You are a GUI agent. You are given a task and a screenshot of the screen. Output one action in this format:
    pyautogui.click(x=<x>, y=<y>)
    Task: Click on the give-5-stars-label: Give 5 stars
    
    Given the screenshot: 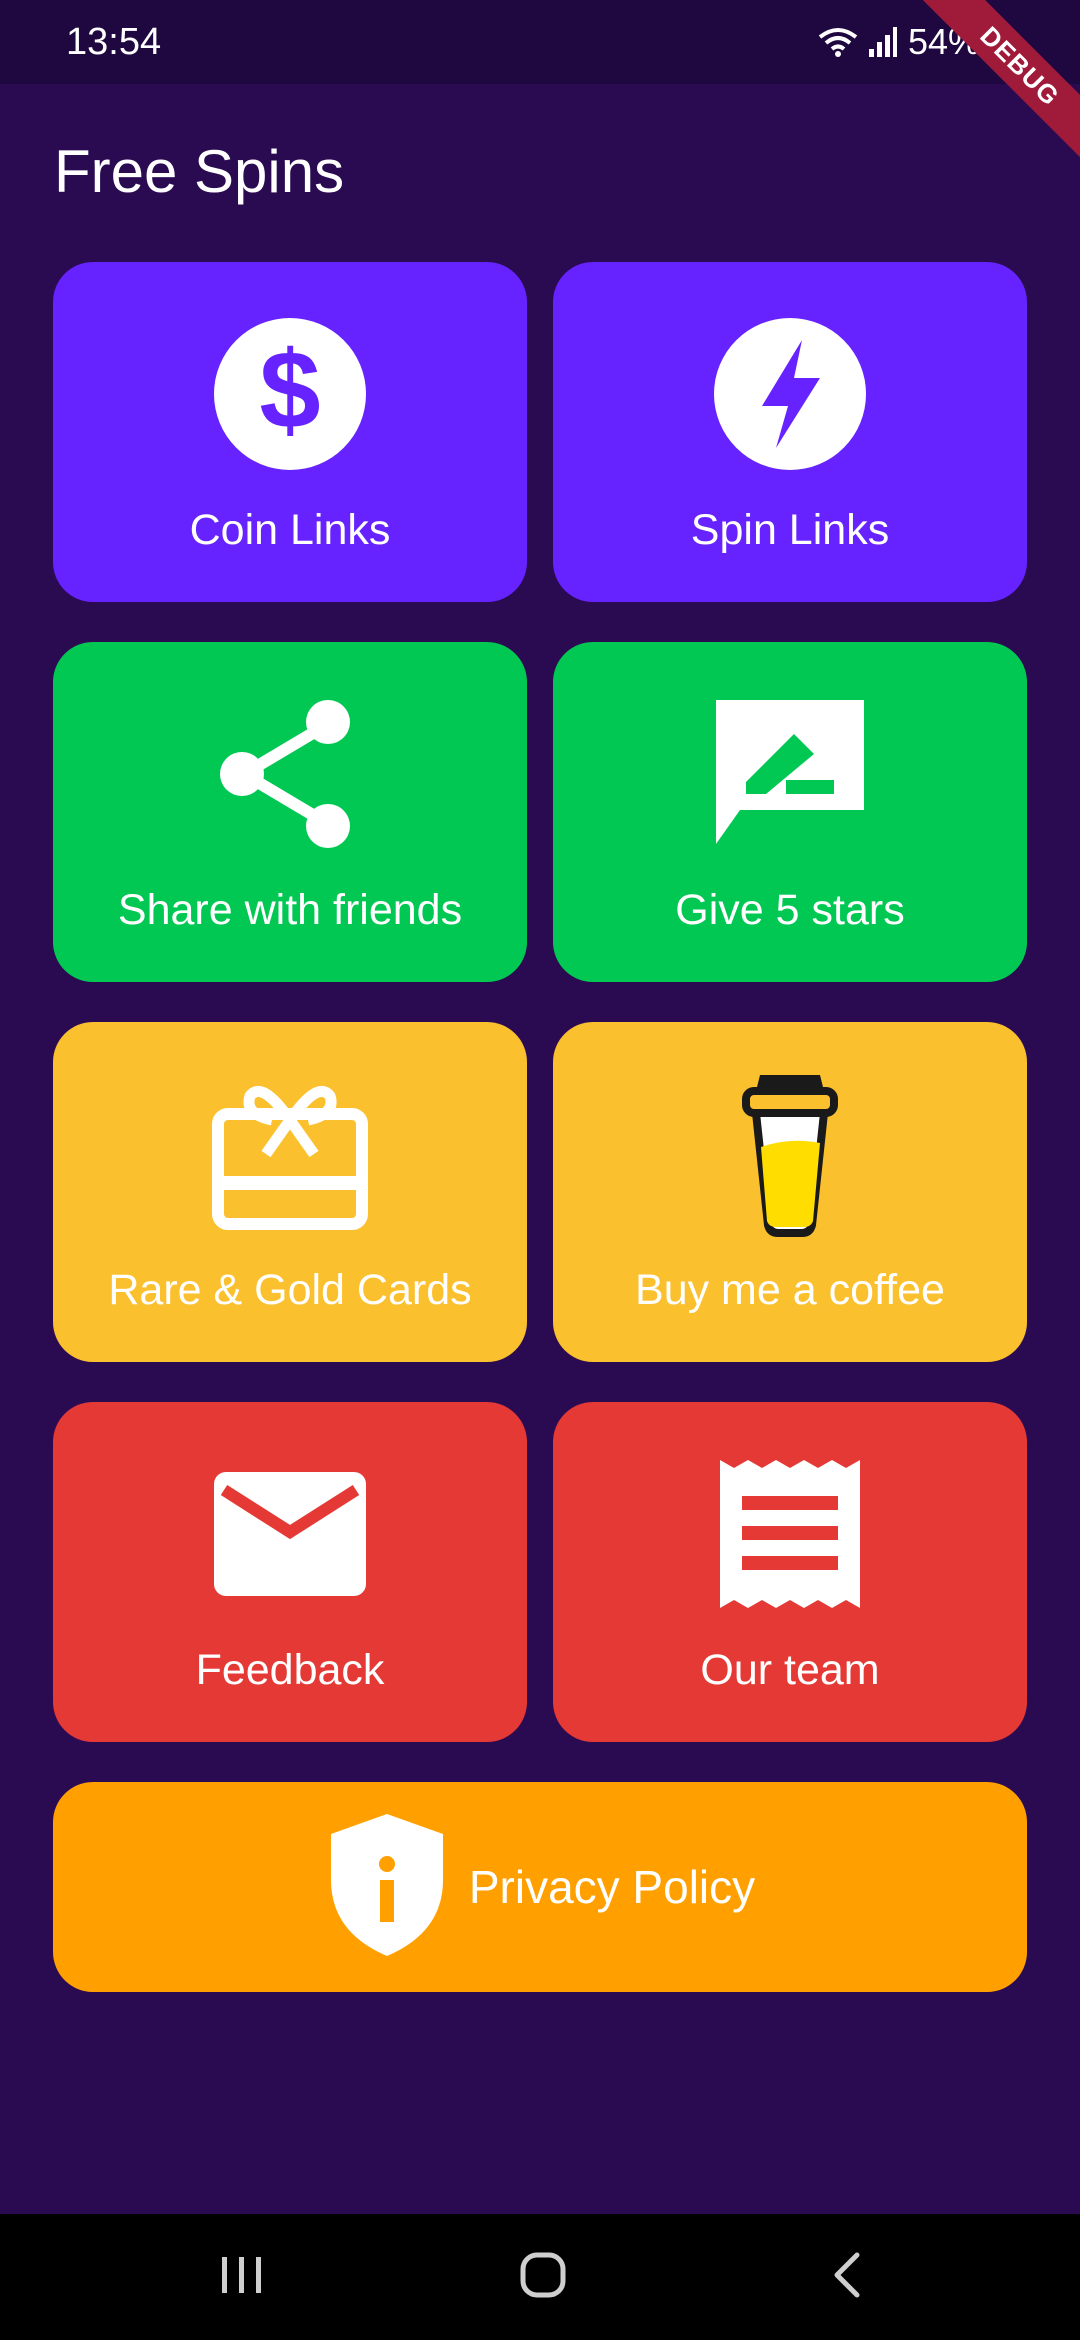 What is the action you would take?
    pyautogui.click(x=790, y=910)
    